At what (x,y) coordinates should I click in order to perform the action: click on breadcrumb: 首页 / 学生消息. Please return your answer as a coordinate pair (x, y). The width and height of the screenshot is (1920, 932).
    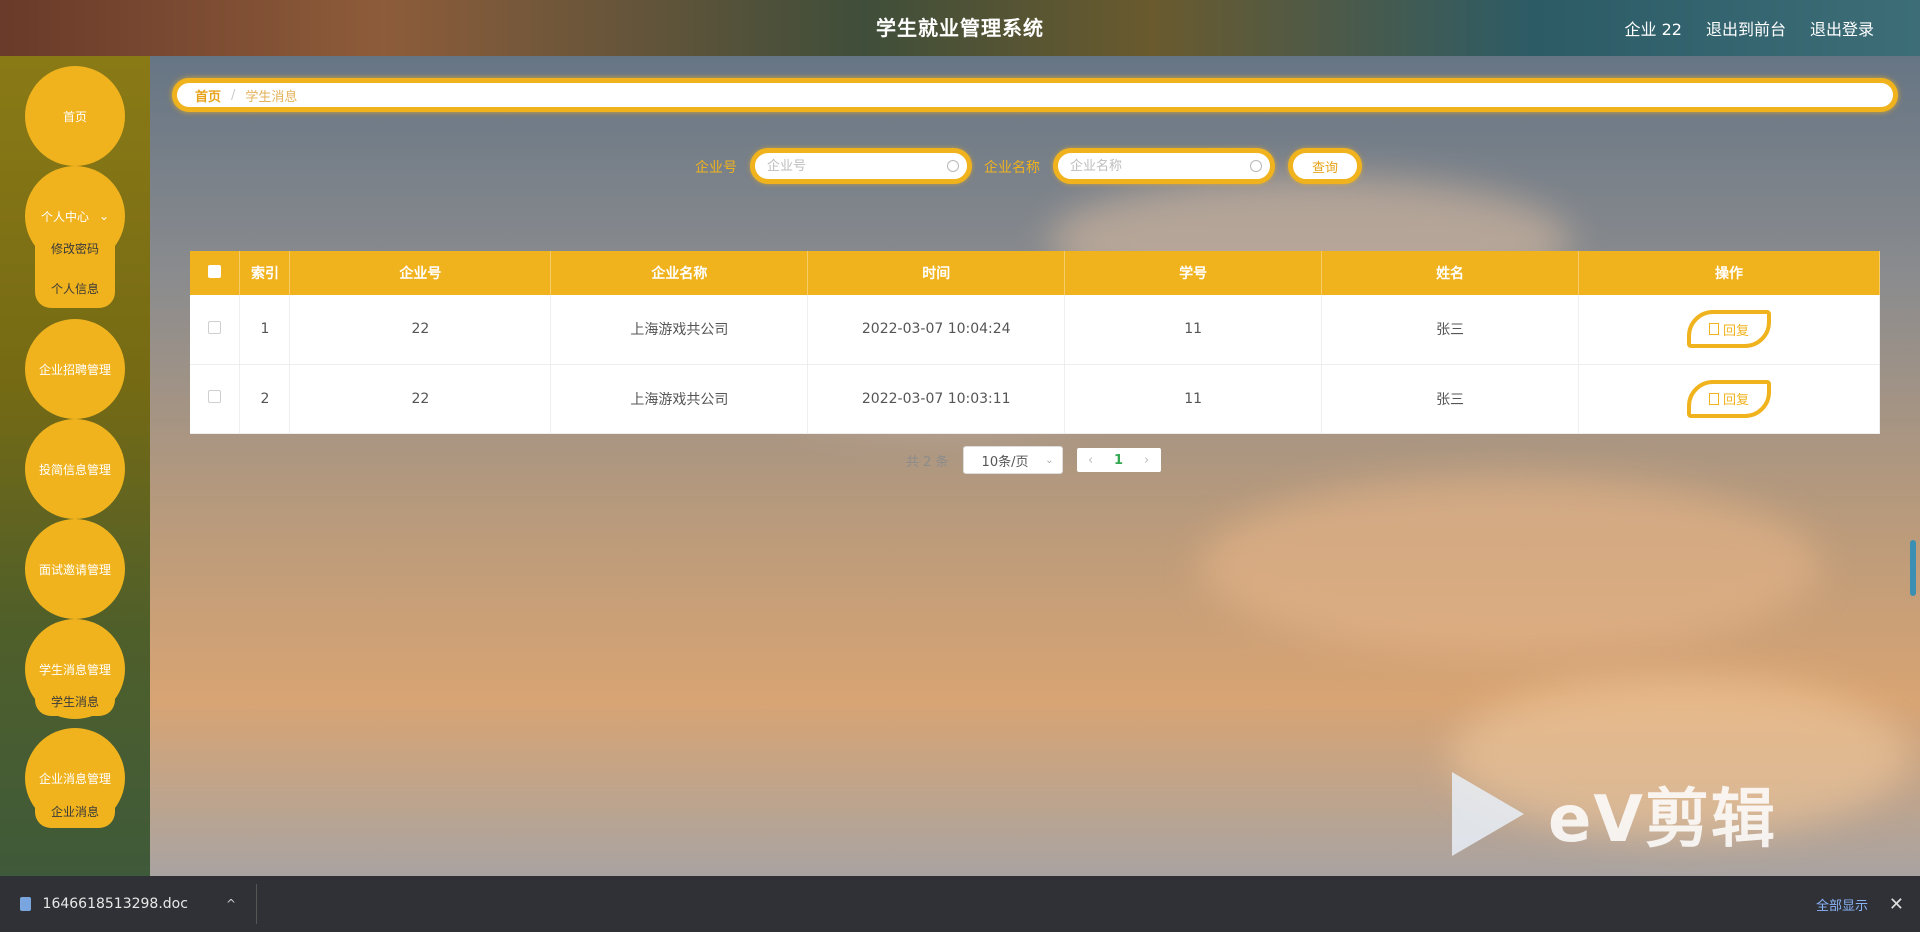
    Looking at the image, I should click on (1035, 95).